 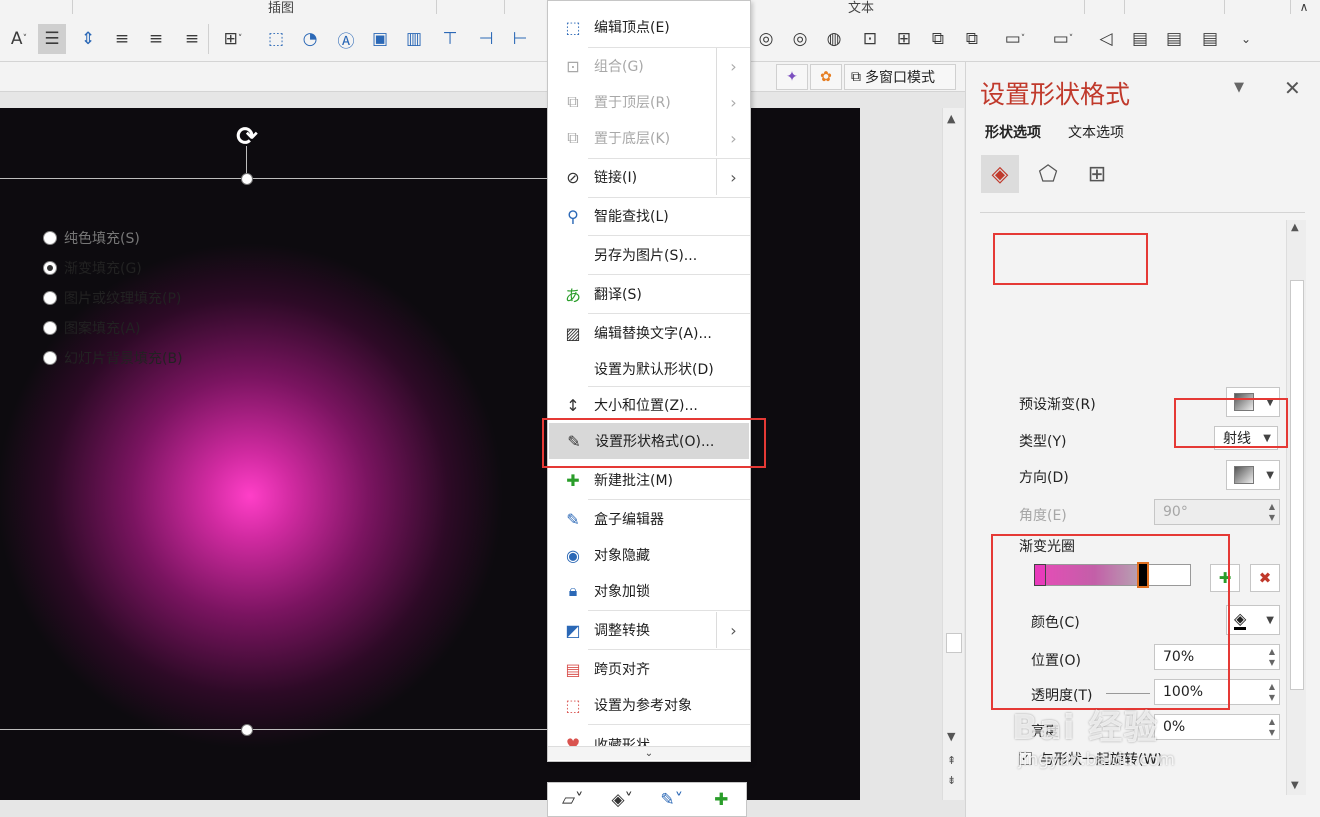 What do you see at coordinates (904, 39) in the screenshot?
I see `ungroup-button: ⊞` at bounding box center [904, 39].